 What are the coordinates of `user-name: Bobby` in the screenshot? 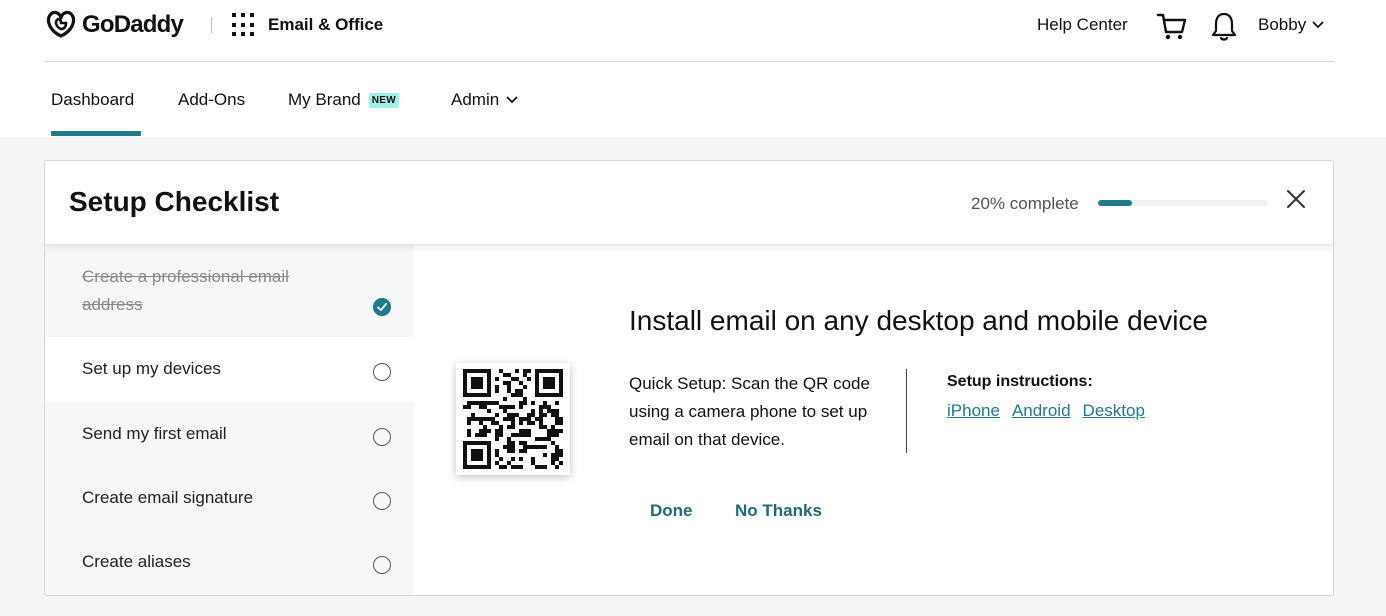 It's located at (1282, 24).